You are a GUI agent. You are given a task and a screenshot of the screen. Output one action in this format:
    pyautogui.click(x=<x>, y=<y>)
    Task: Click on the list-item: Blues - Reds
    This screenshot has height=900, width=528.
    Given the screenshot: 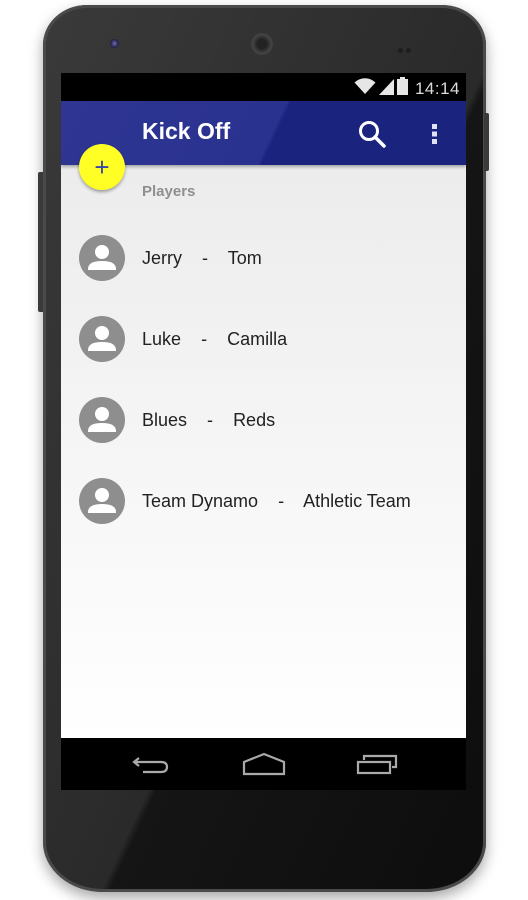 What is the action you would take?
    pyautogui.click(x=263, y=420)
    